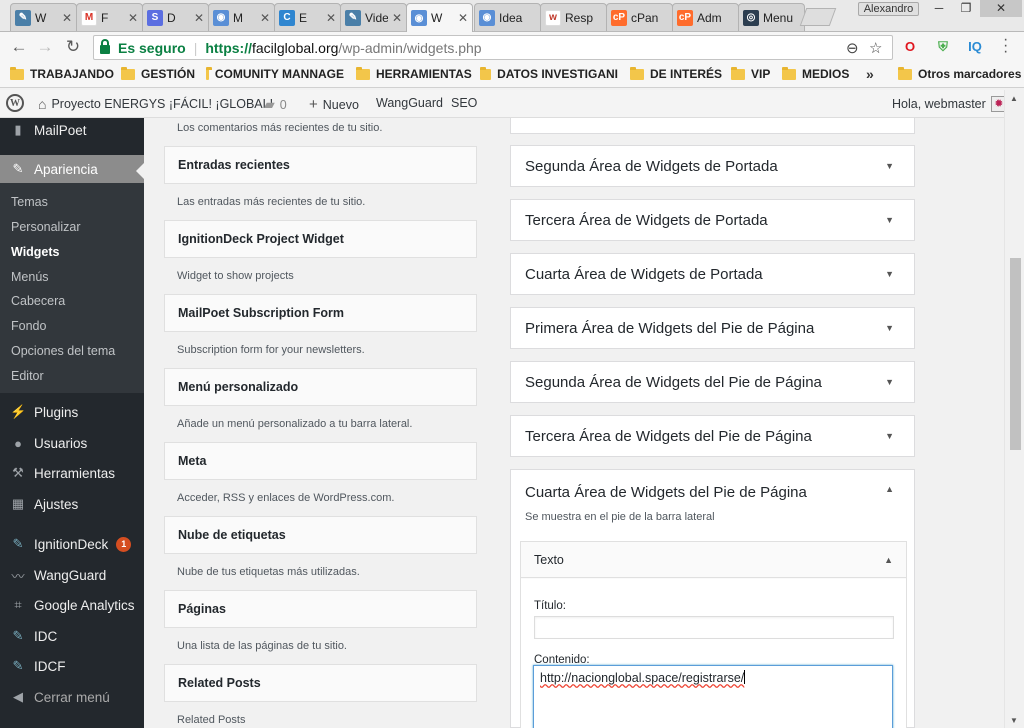 Image resolution: width=1024 pixels, height=728 pixels. I want to click on minimize-icon: ─, so click(939, 8).